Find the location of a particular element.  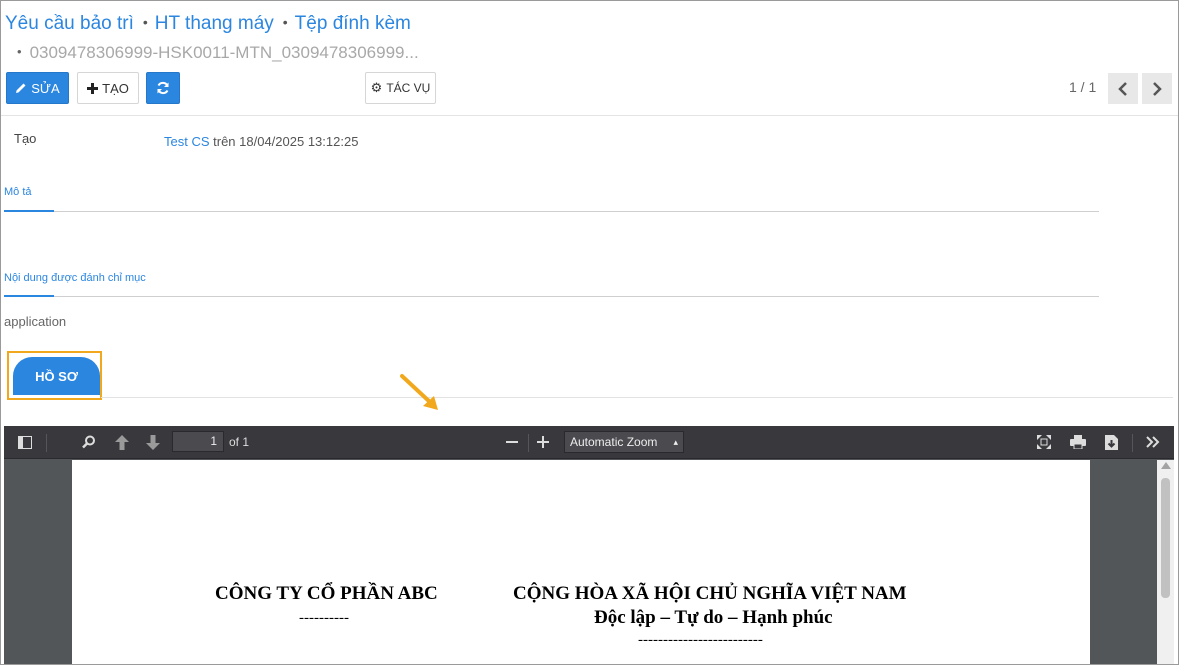

pdf-scrollbar is located at coordinates (1165, 562).